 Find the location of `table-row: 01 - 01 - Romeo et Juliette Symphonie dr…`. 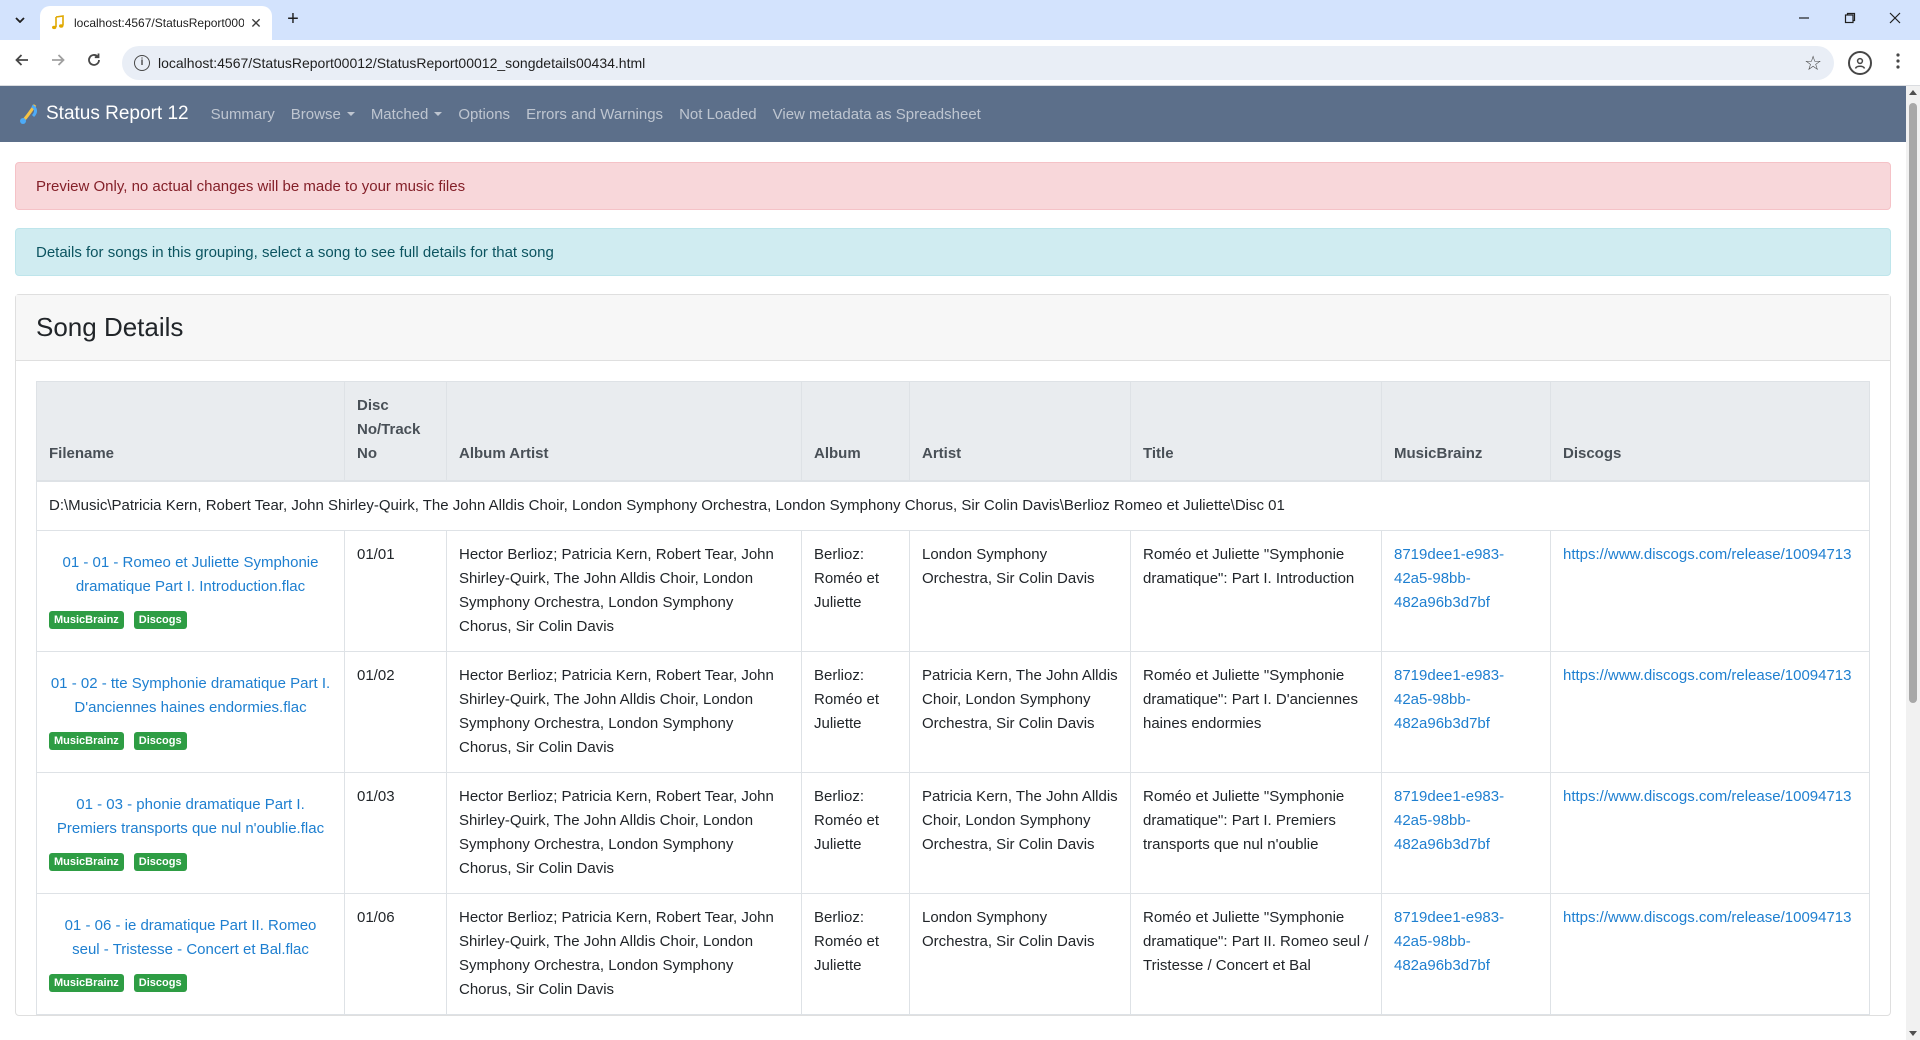

table-row: 01 - 01 - Romeo et Juliette Symphonie dr… is located at coordinates (953, 591).